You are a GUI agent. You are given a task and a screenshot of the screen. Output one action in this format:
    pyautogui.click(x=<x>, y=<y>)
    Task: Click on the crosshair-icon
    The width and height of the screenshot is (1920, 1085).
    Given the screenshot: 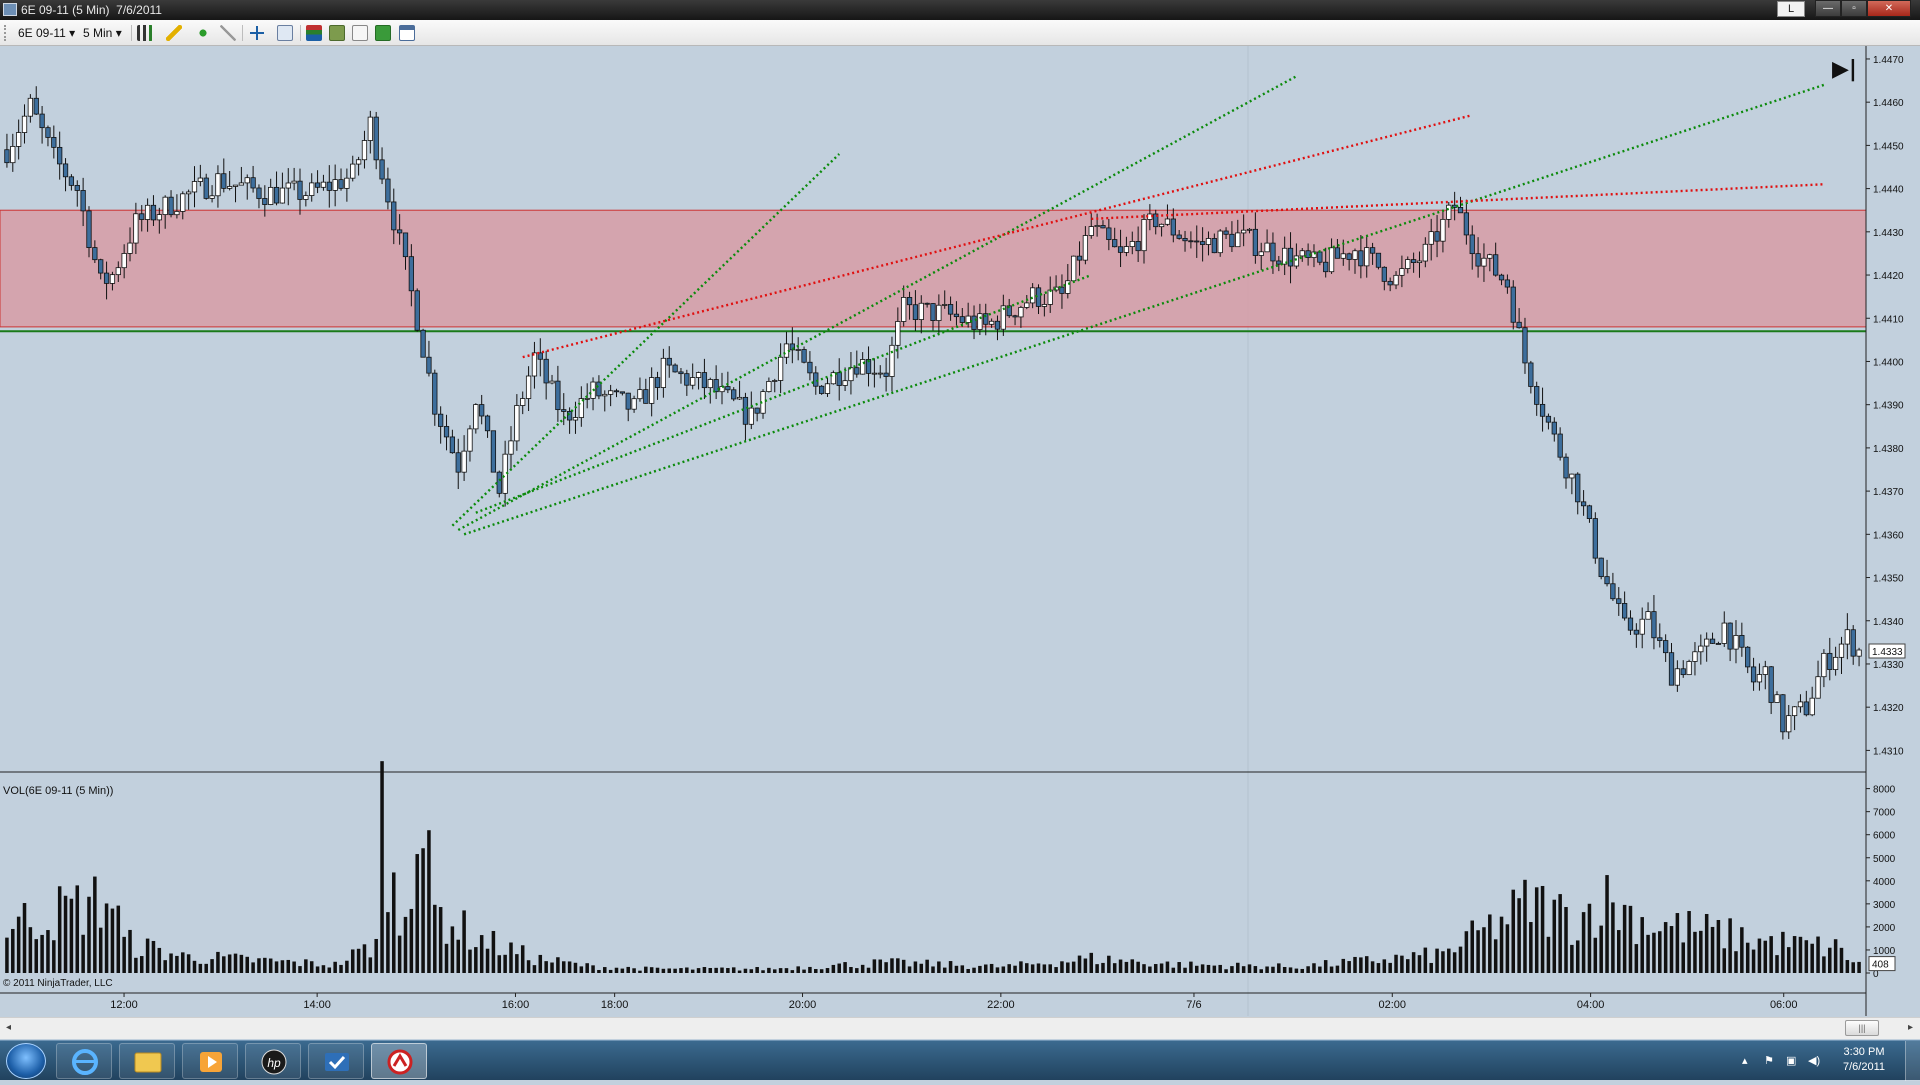 What is the action you would take?
    pyautogui.click(x=257, y=33)
    